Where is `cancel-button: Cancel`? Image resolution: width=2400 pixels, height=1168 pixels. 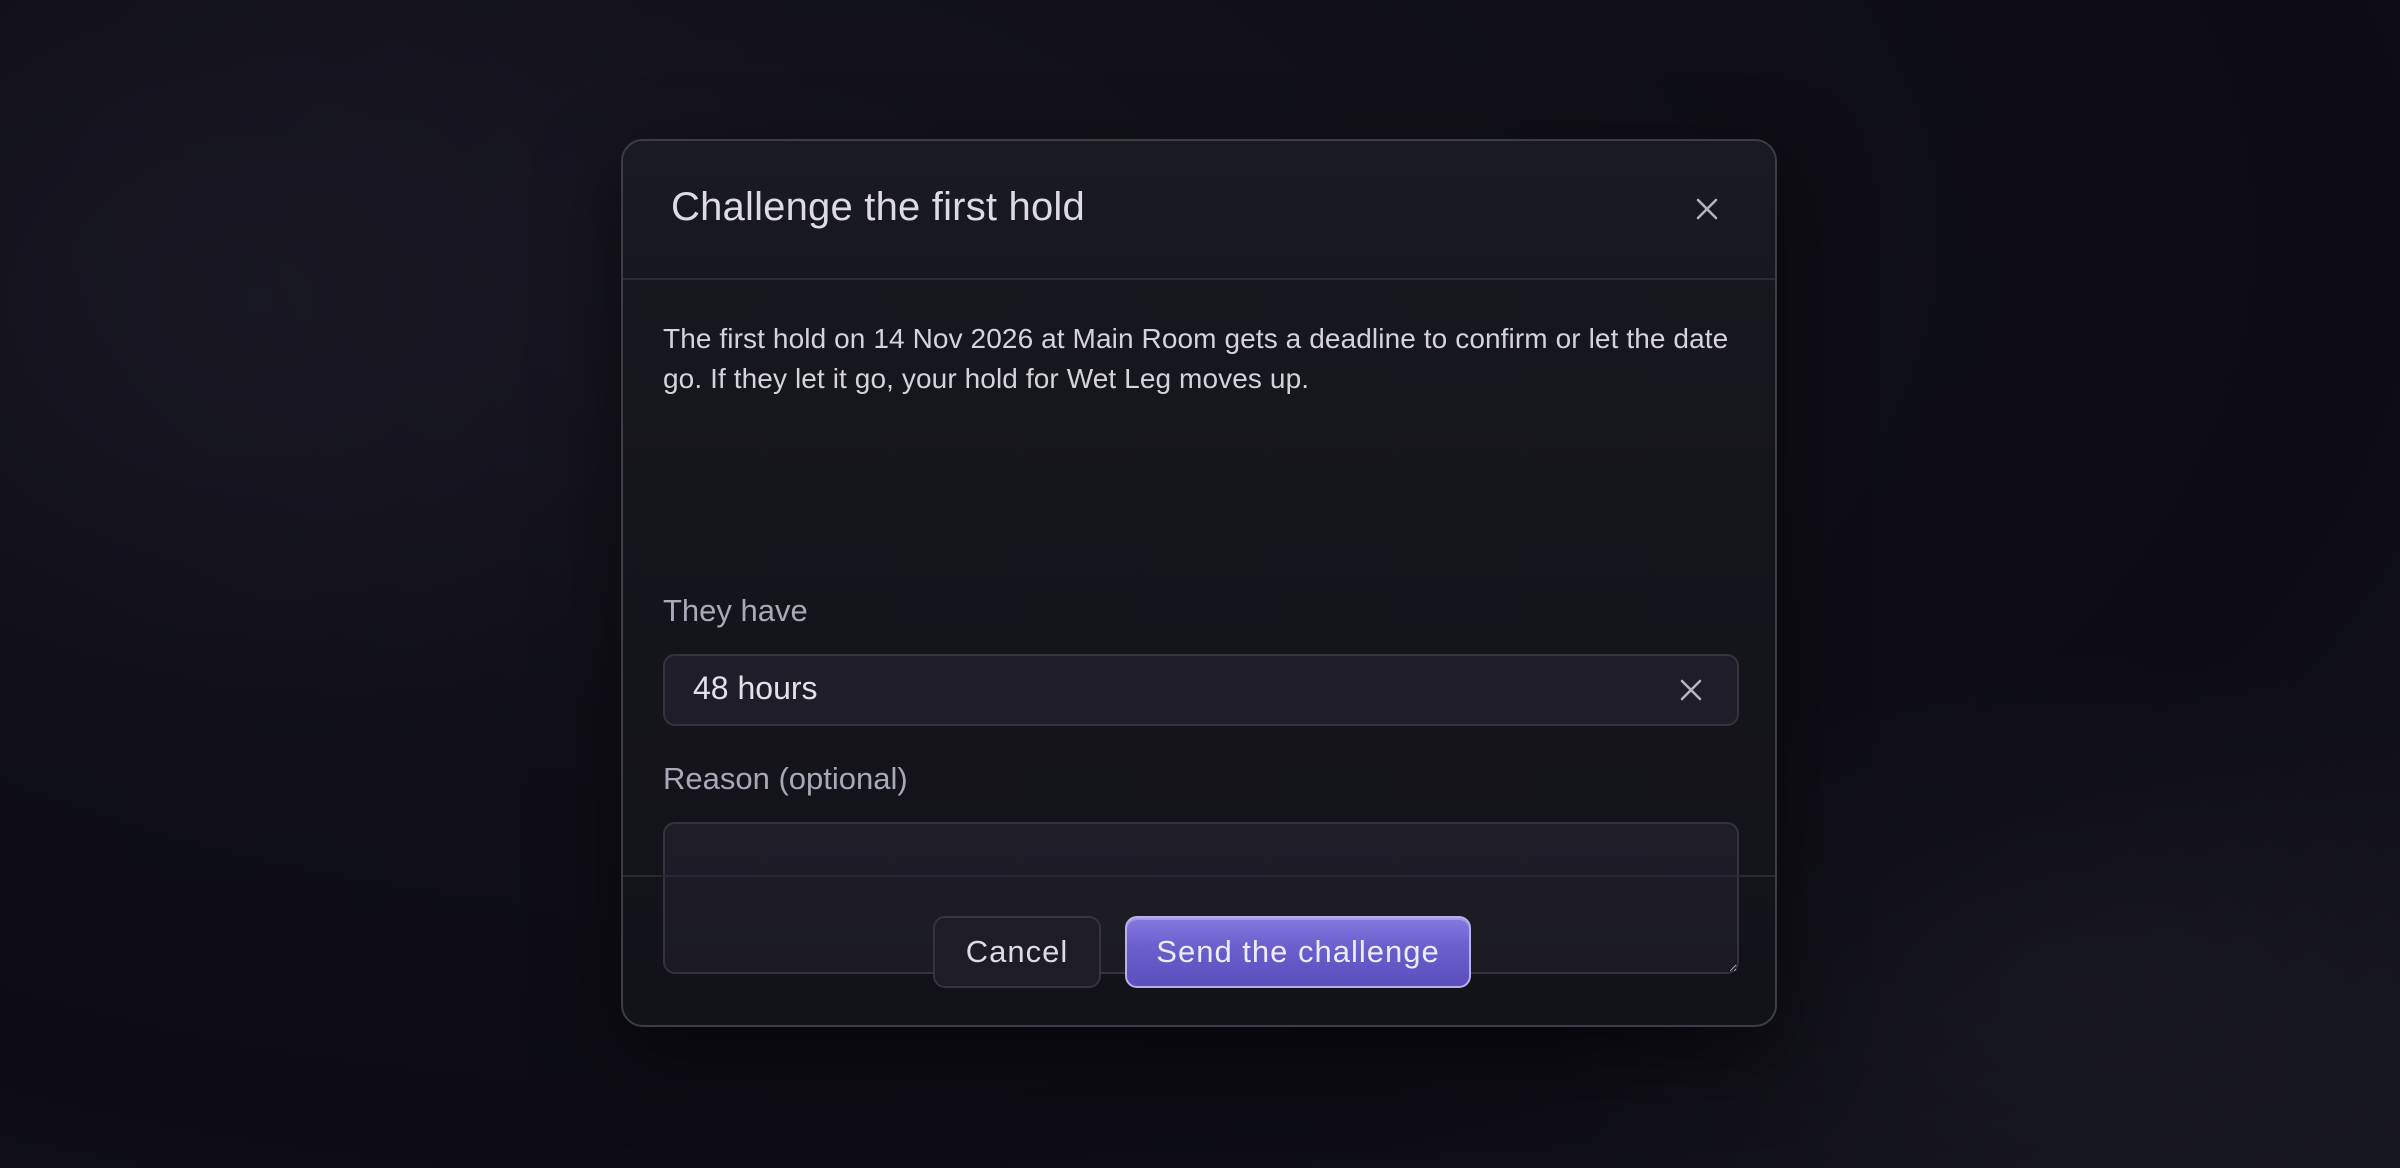 cancel-button: Cancel is located at coordinates (1017, 952).